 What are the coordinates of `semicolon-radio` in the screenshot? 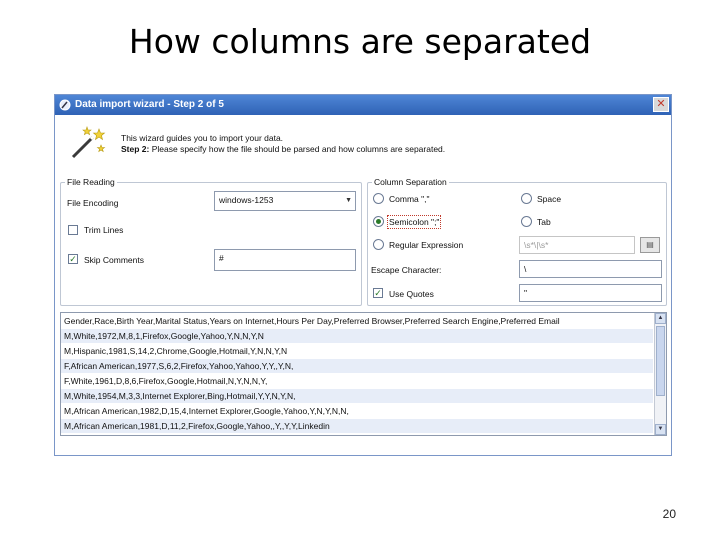 It's located at (378, 221).